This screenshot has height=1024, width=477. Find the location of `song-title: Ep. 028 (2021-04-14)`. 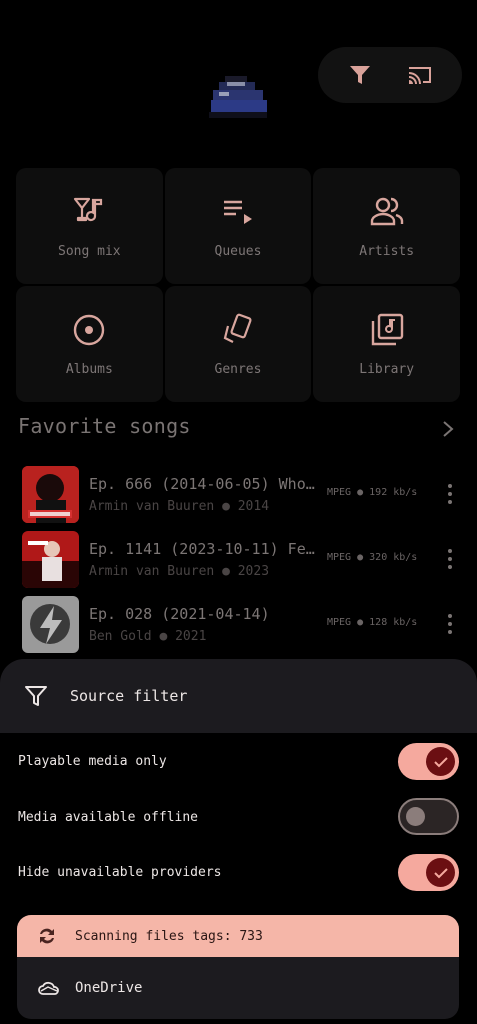

song-title: Ep. 028 (2021-04-14) is located at coordinates (179, 614).